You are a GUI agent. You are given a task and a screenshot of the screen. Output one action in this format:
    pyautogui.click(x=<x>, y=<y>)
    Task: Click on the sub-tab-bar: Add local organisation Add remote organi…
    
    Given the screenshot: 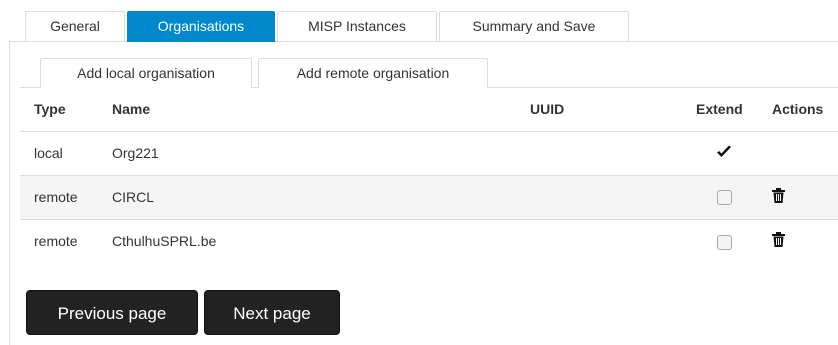 What is the action you would take?
    pyautogui.click(x=439, y=73)
    